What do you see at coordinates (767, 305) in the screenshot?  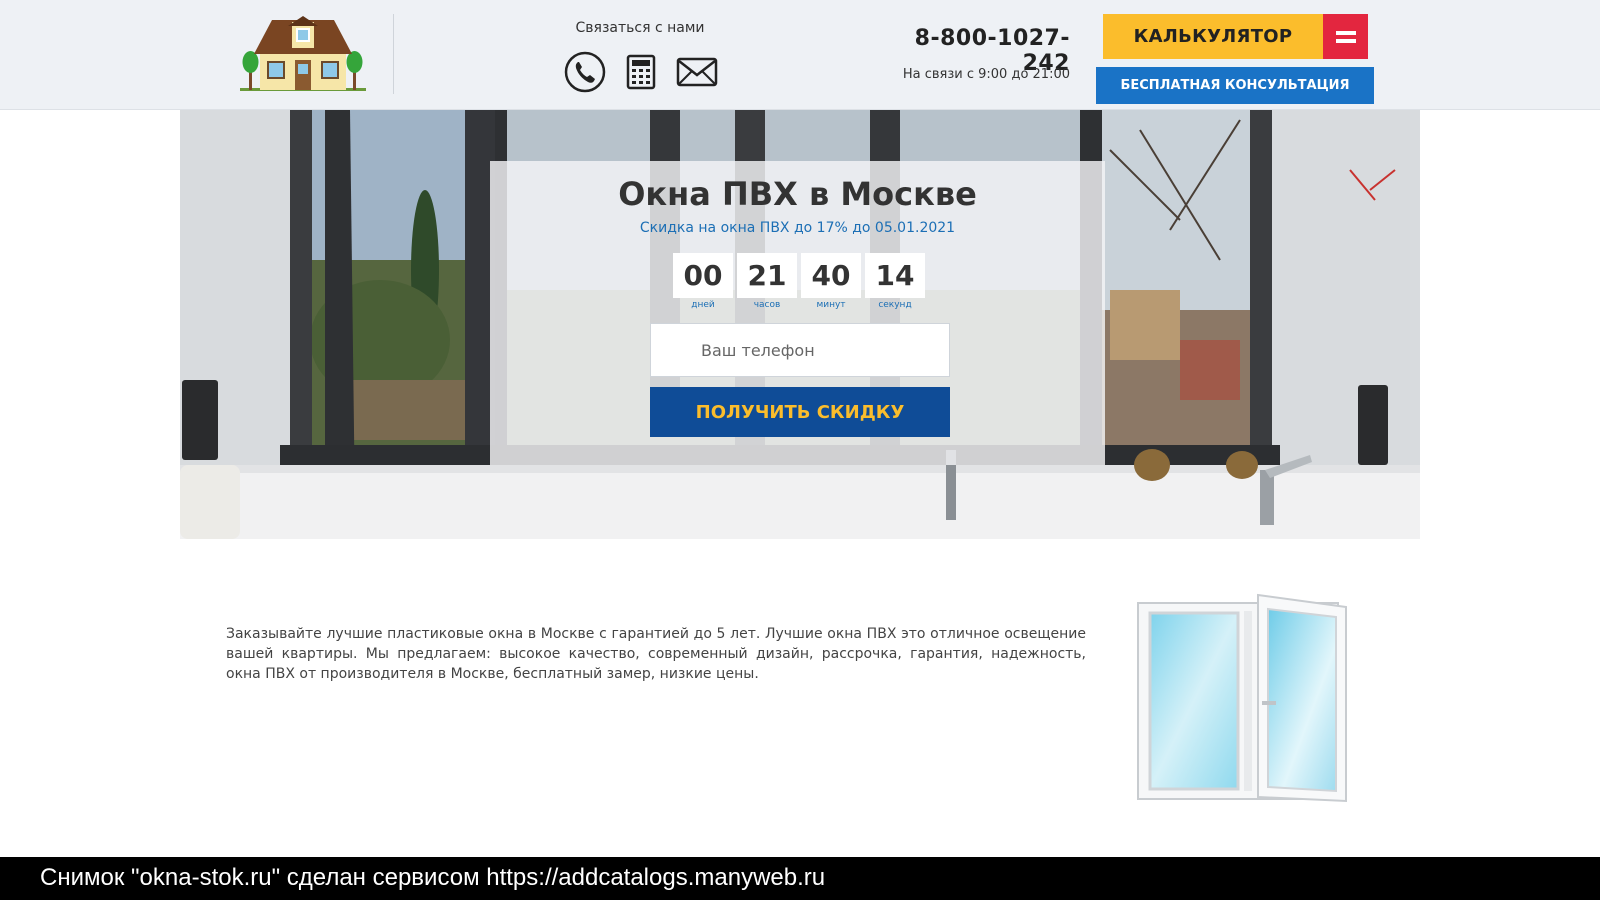 I see `timer-hours-label: часов` at bounding box center [767, 305].